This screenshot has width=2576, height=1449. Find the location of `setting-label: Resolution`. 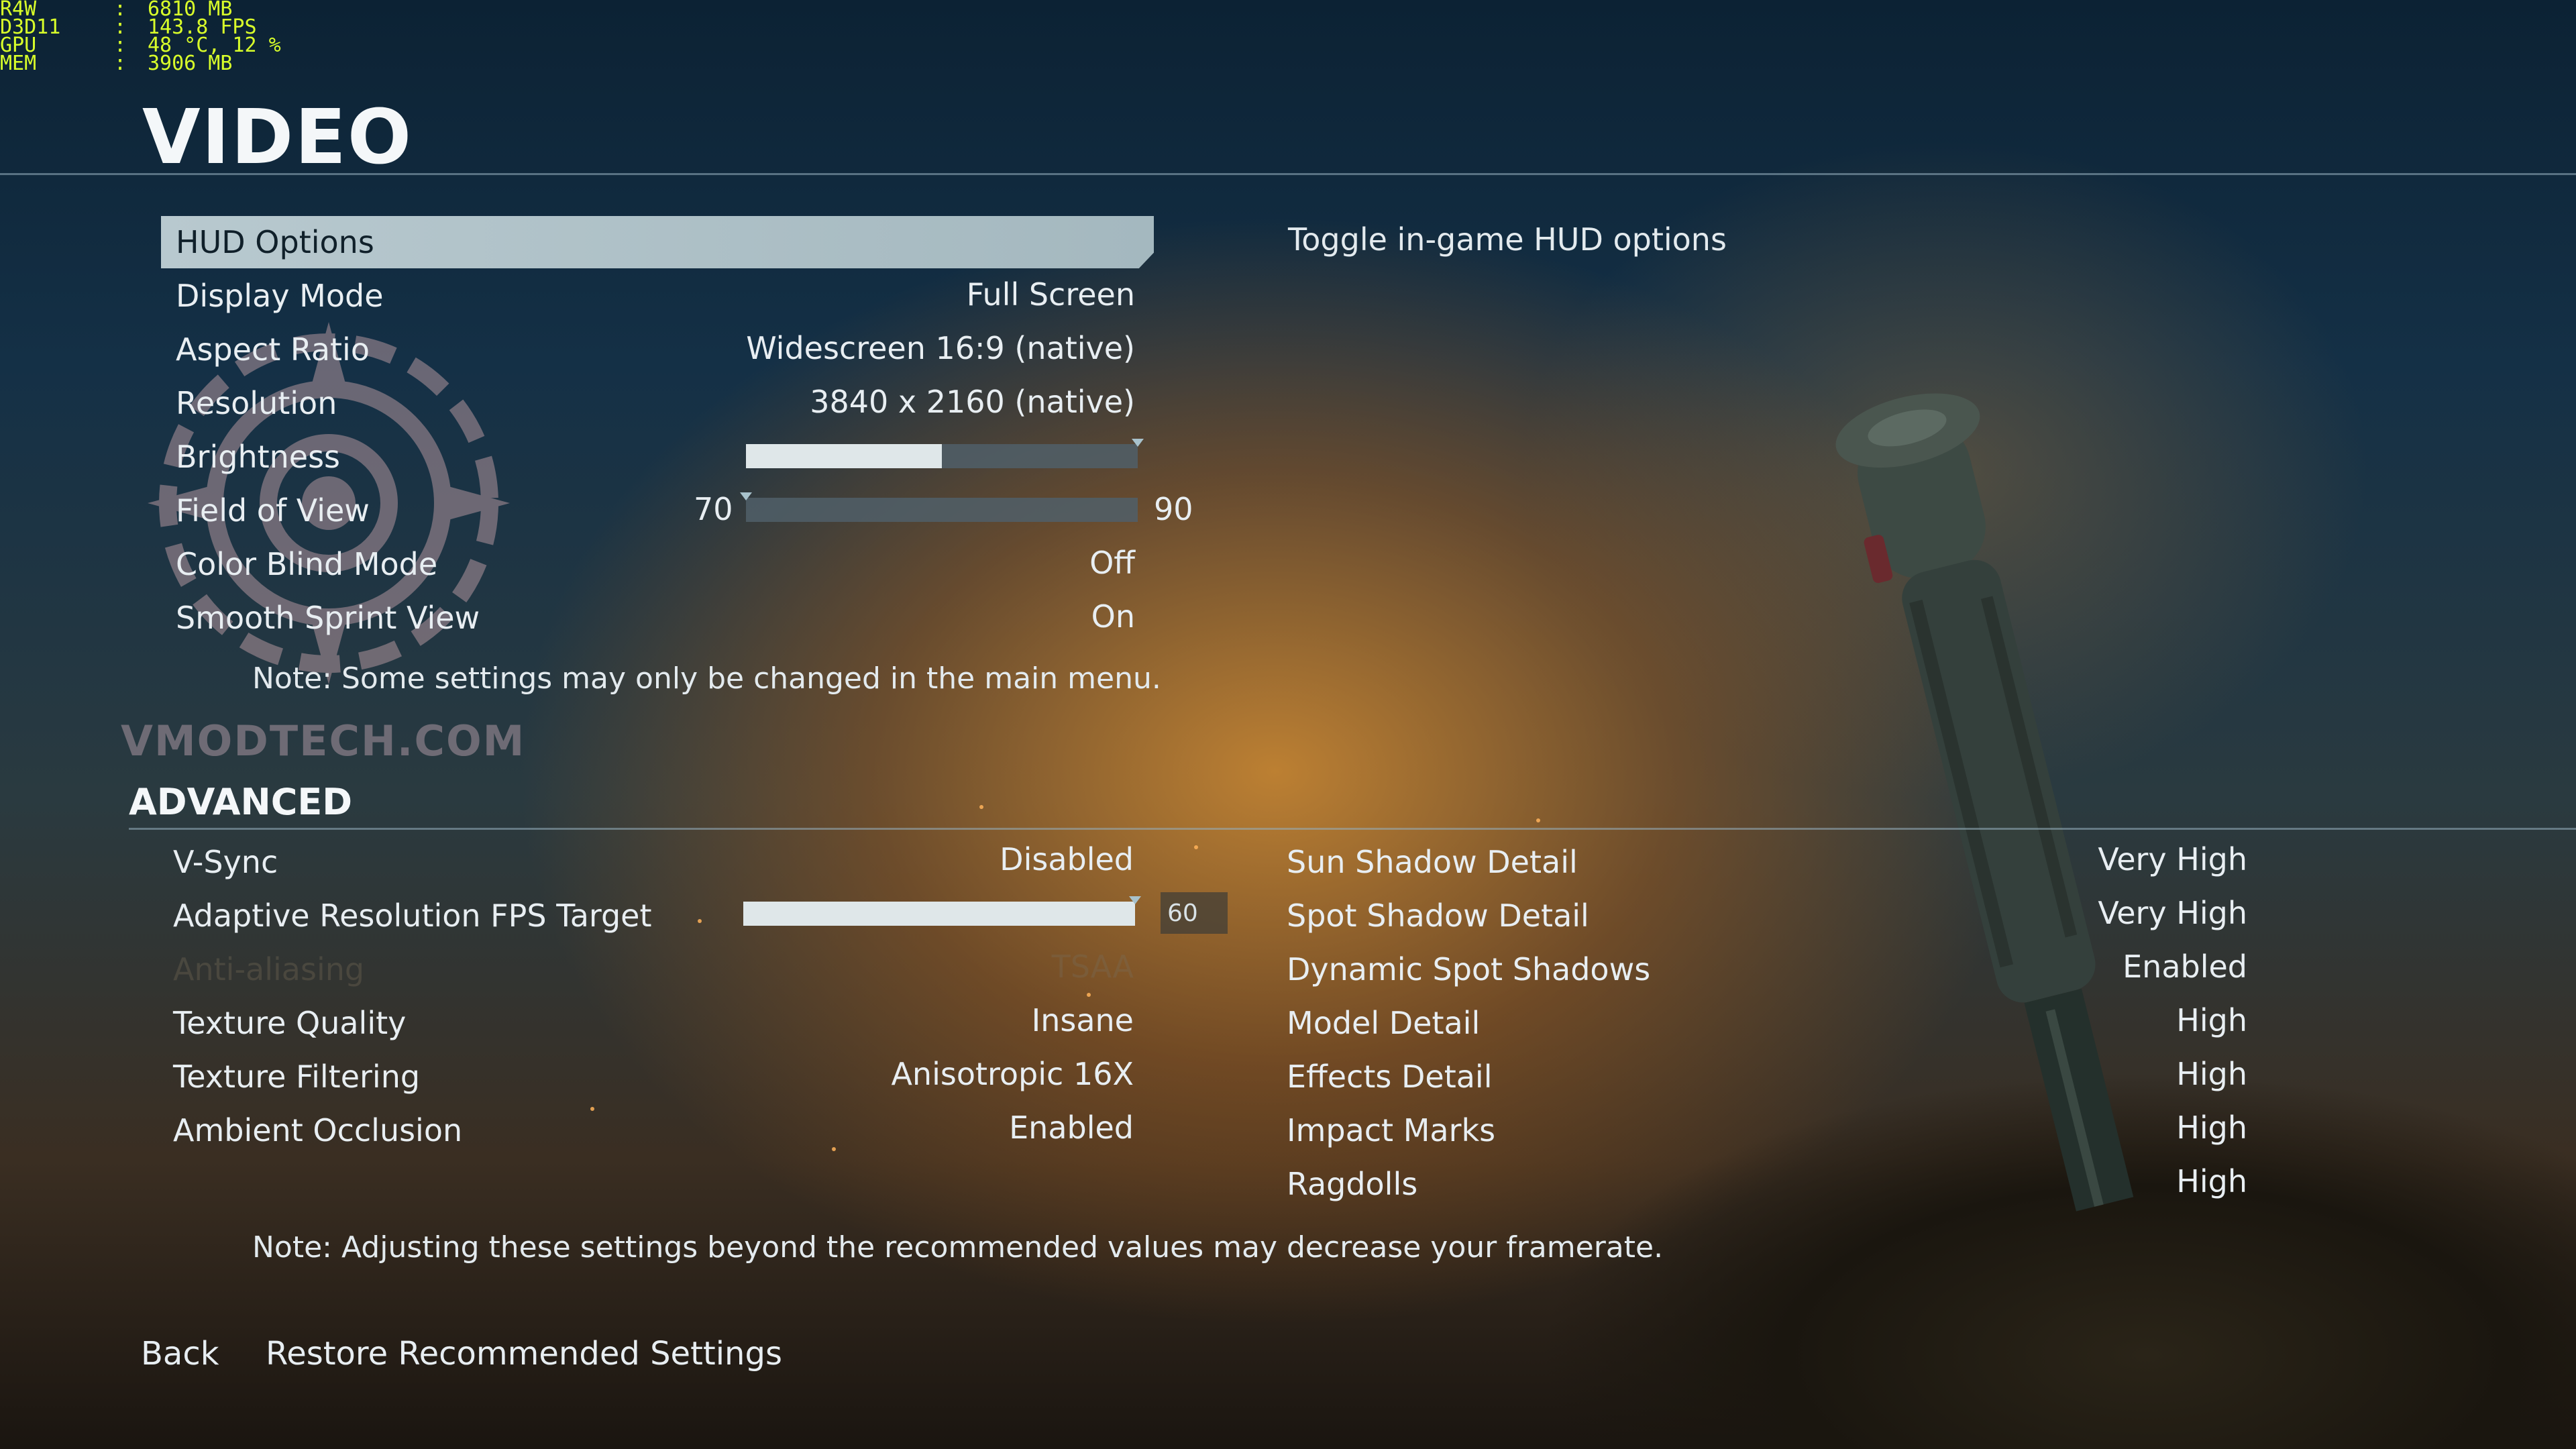

setting-label: Resolution is located at coordinates (256, 403).